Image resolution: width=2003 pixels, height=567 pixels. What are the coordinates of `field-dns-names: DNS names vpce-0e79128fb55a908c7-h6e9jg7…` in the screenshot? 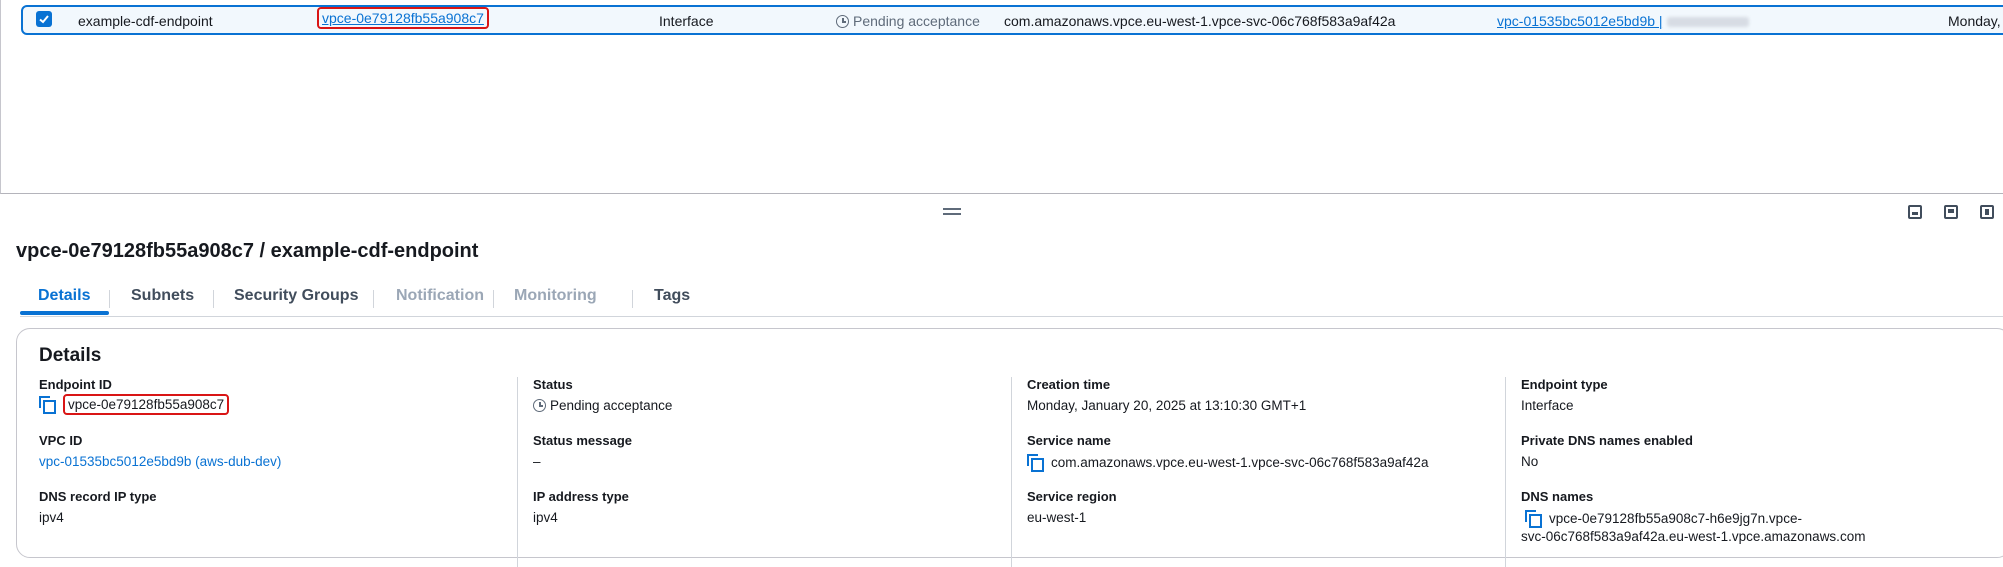 It's located at (1693, 517).